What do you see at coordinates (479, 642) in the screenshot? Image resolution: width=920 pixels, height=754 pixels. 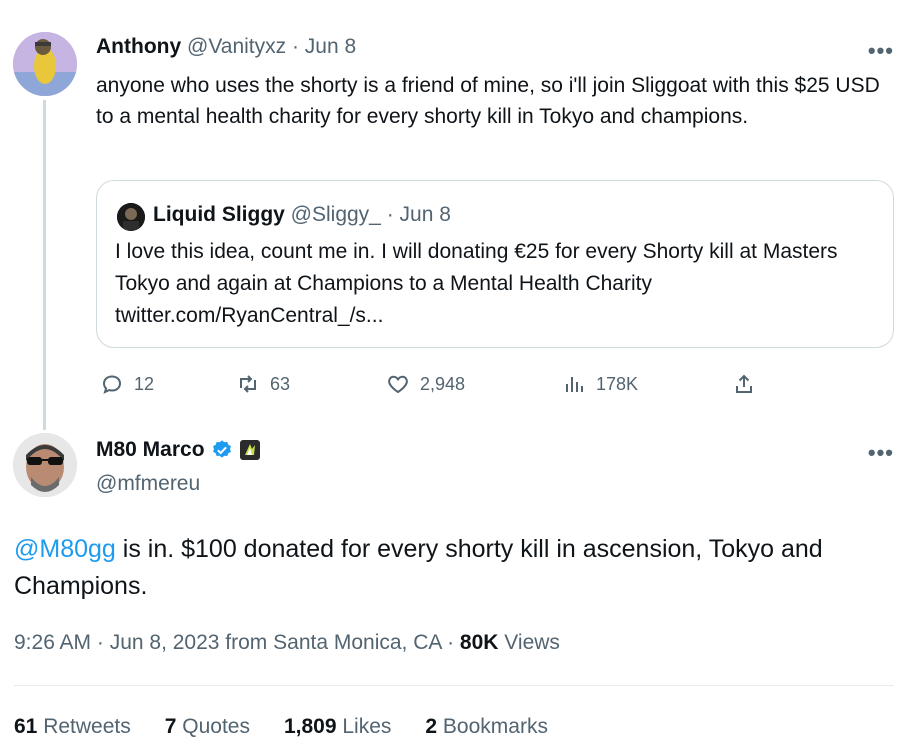 I see `views-total: 80K` at bounding box center [479, 642].